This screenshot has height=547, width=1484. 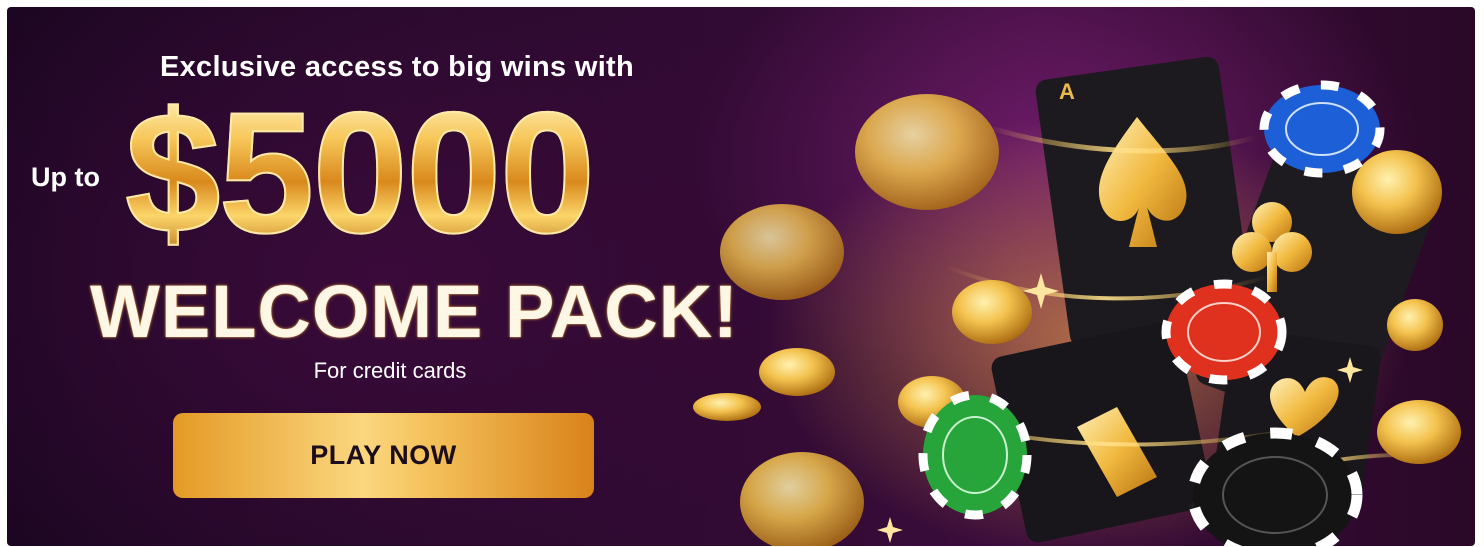 I want to click on svg-text: A, so click(x=1067, y=91).